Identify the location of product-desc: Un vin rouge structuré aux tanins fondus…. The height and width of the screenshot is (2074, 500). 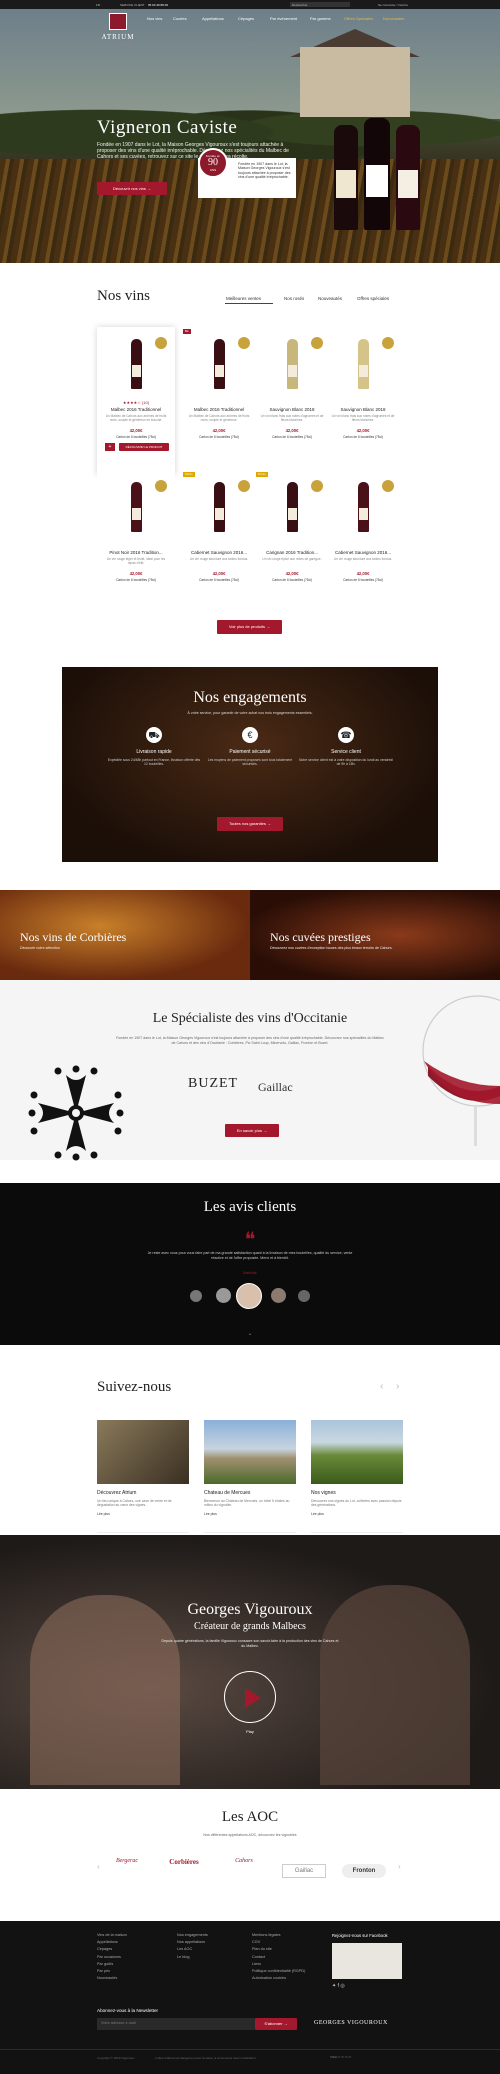
(219, 559).